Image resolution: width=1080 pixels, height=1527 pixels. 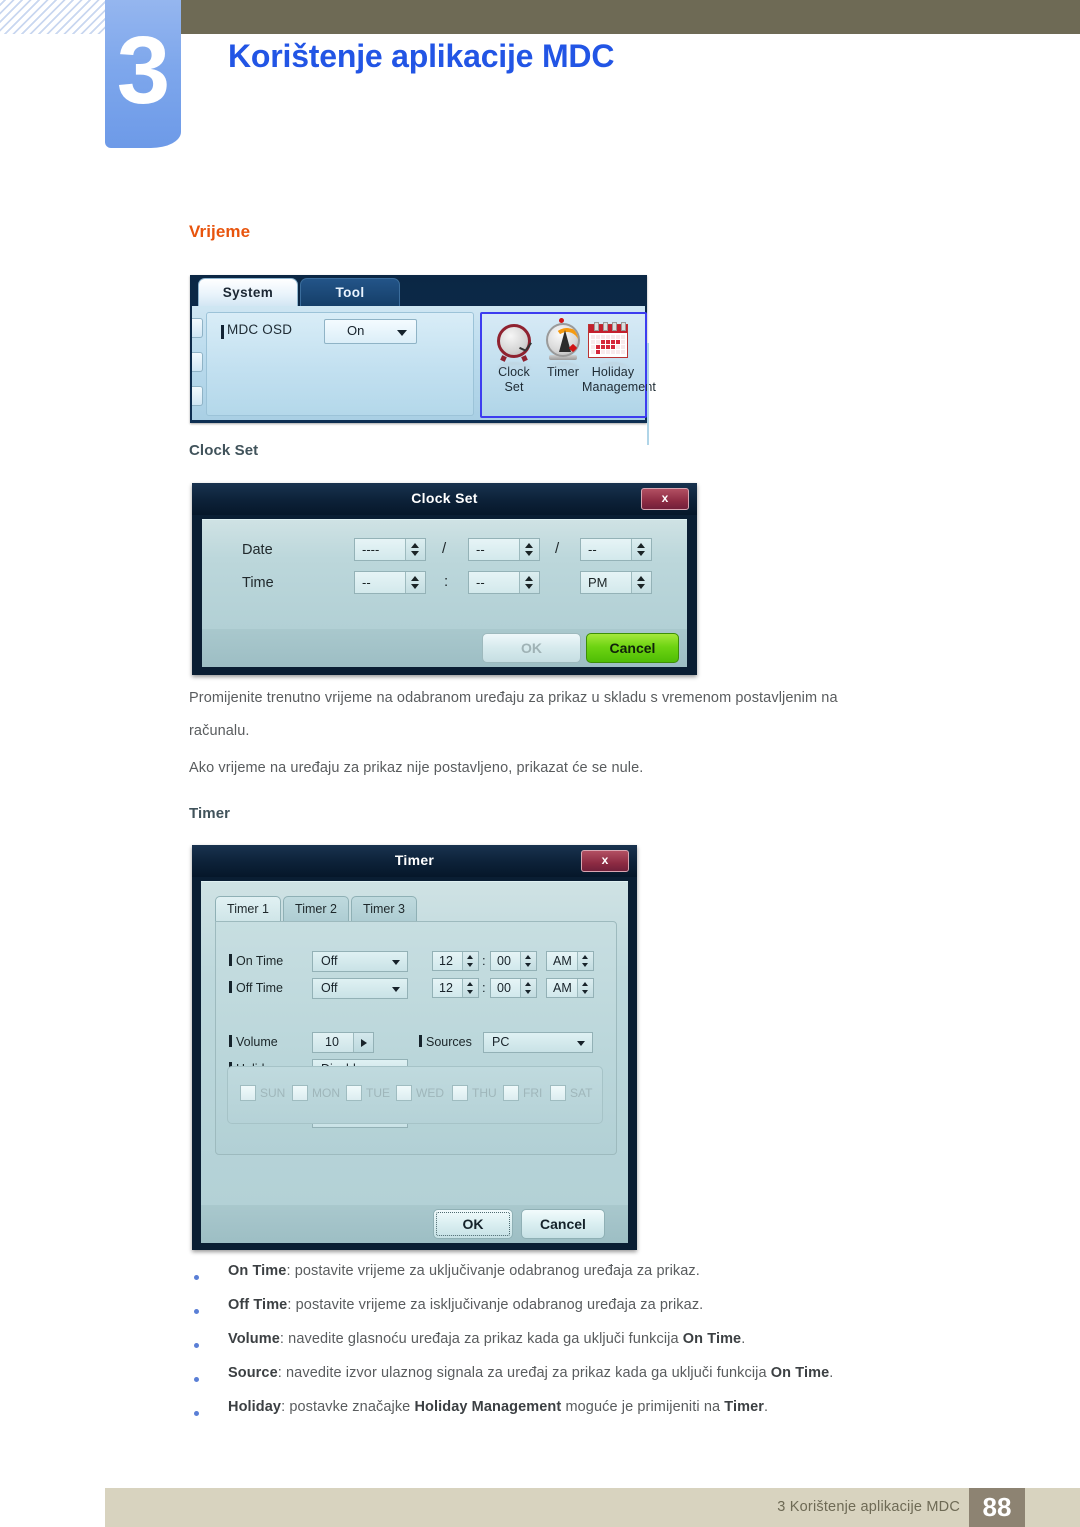 I want to click on chapter-number: 3, so click(x=143, y=70).